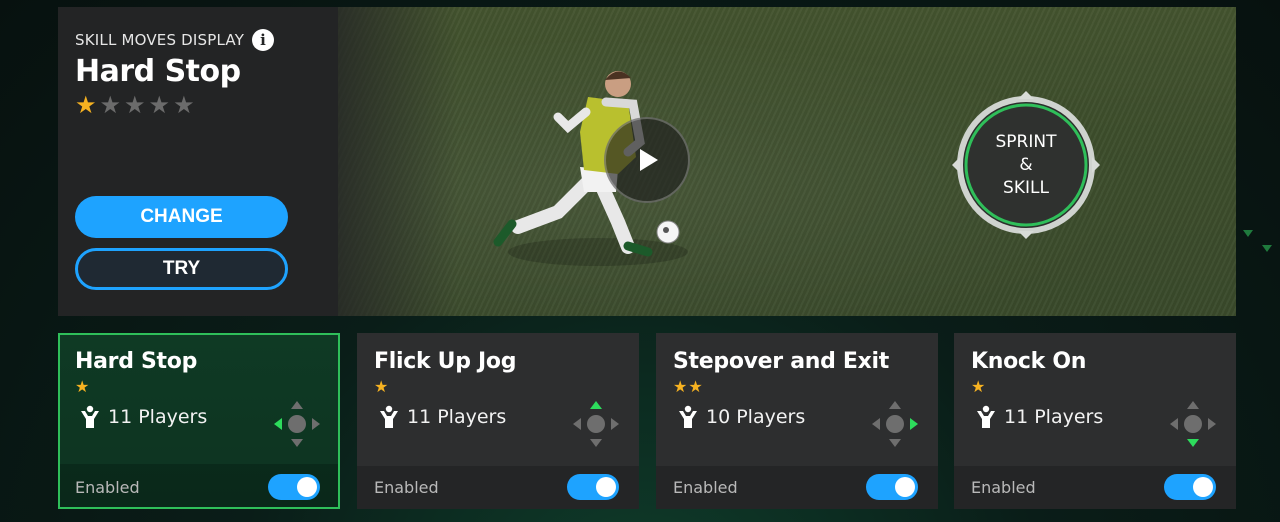 The image size is (1280, 522). I want to click on skill-rating-stars: ★ ★ ★ ★ ★, so click(135, 105).